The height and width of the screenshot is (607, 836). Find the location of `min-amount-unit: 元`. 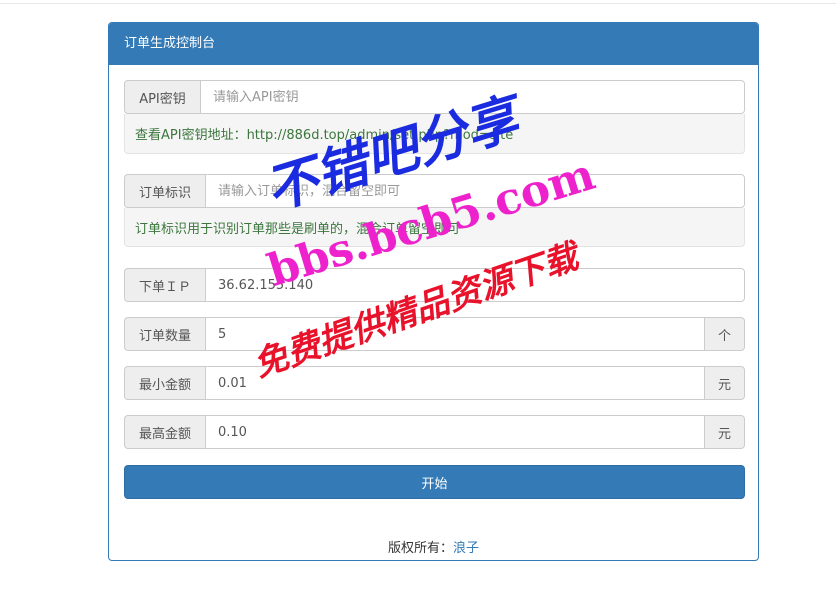

min-amount-unit: 元 is located at coordinates (725, 383).